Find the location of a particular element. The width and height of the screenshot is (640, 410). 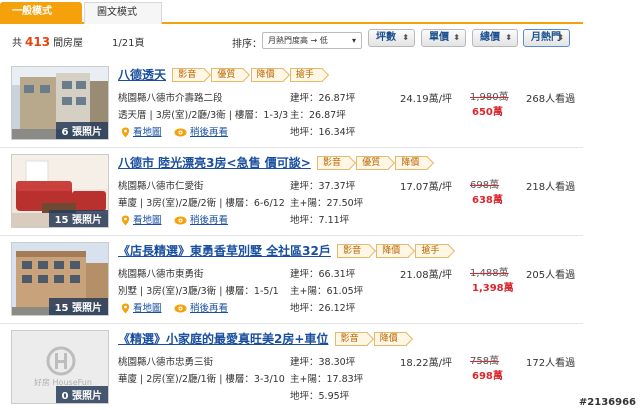

listing-address: 桃園縣八德市仁愛街 is located at coordinates (161, 186).